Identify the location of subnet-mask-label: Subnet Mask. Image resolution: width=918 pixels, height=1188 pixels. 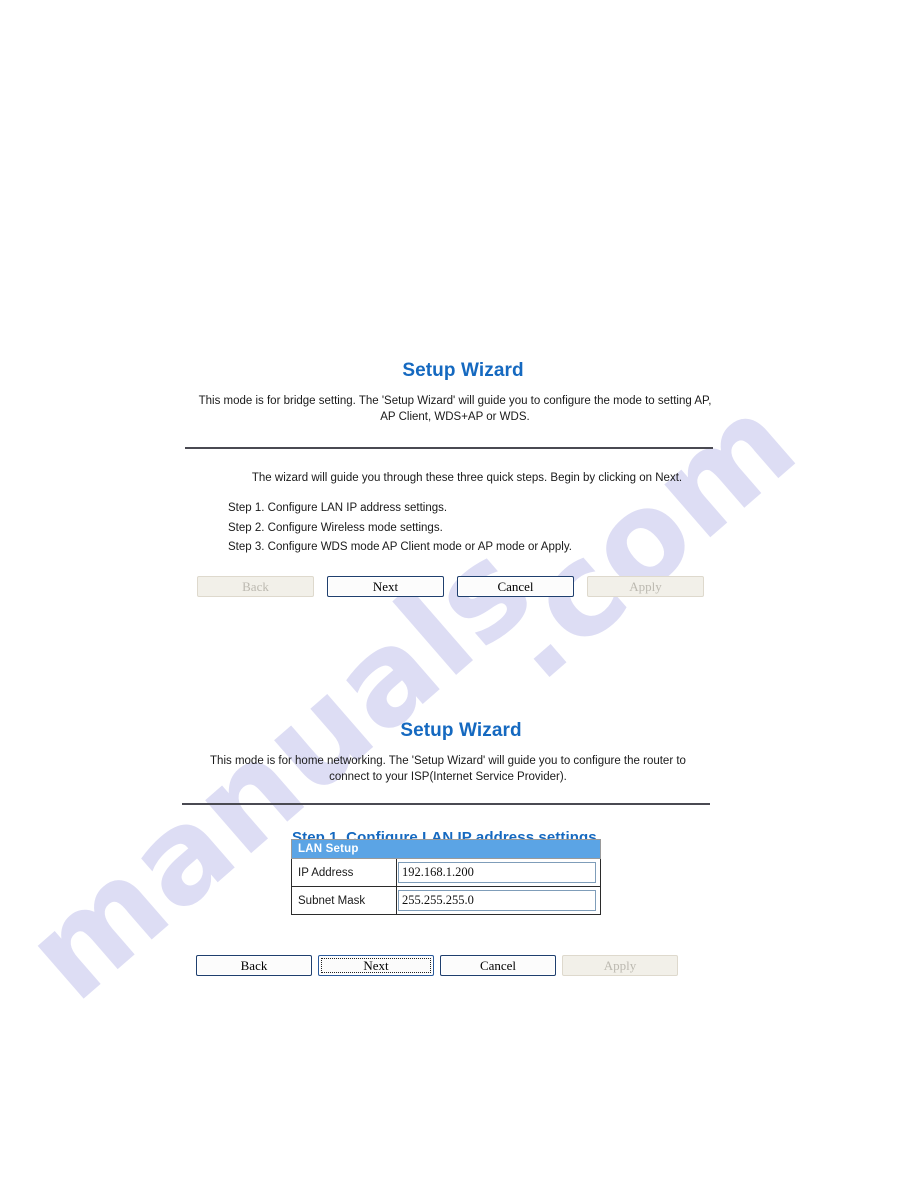
(344, 900).